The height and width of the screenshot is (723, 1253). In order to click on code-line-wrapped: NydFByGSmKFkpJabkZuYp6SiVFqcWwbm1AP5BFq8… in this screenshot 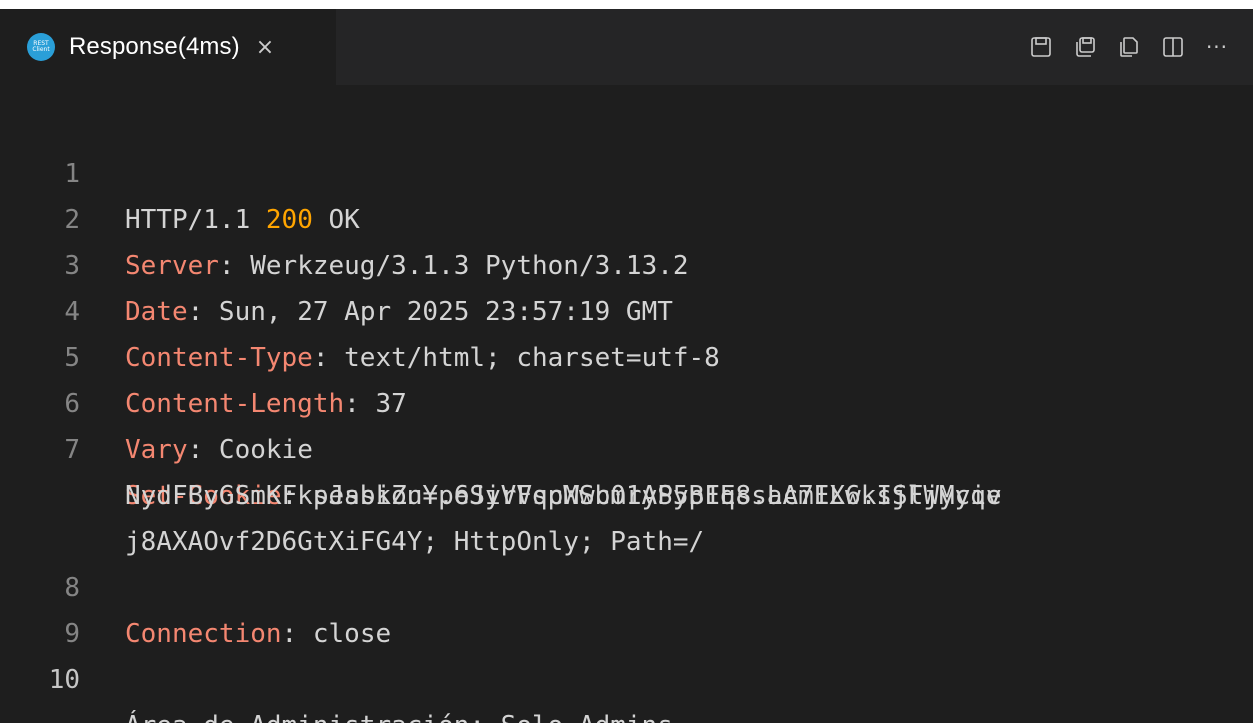, I will do `click(501, 469)`.